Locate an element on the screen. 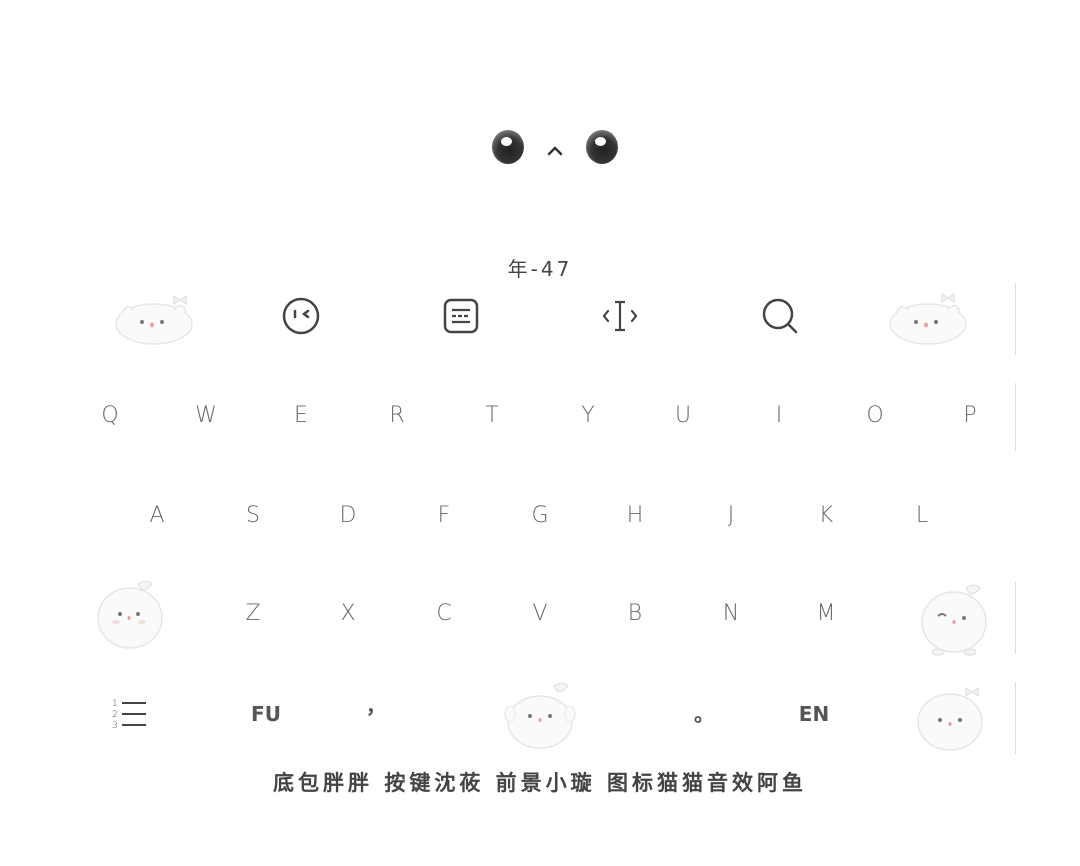  key-k: K is located at coordinates (826, 516).